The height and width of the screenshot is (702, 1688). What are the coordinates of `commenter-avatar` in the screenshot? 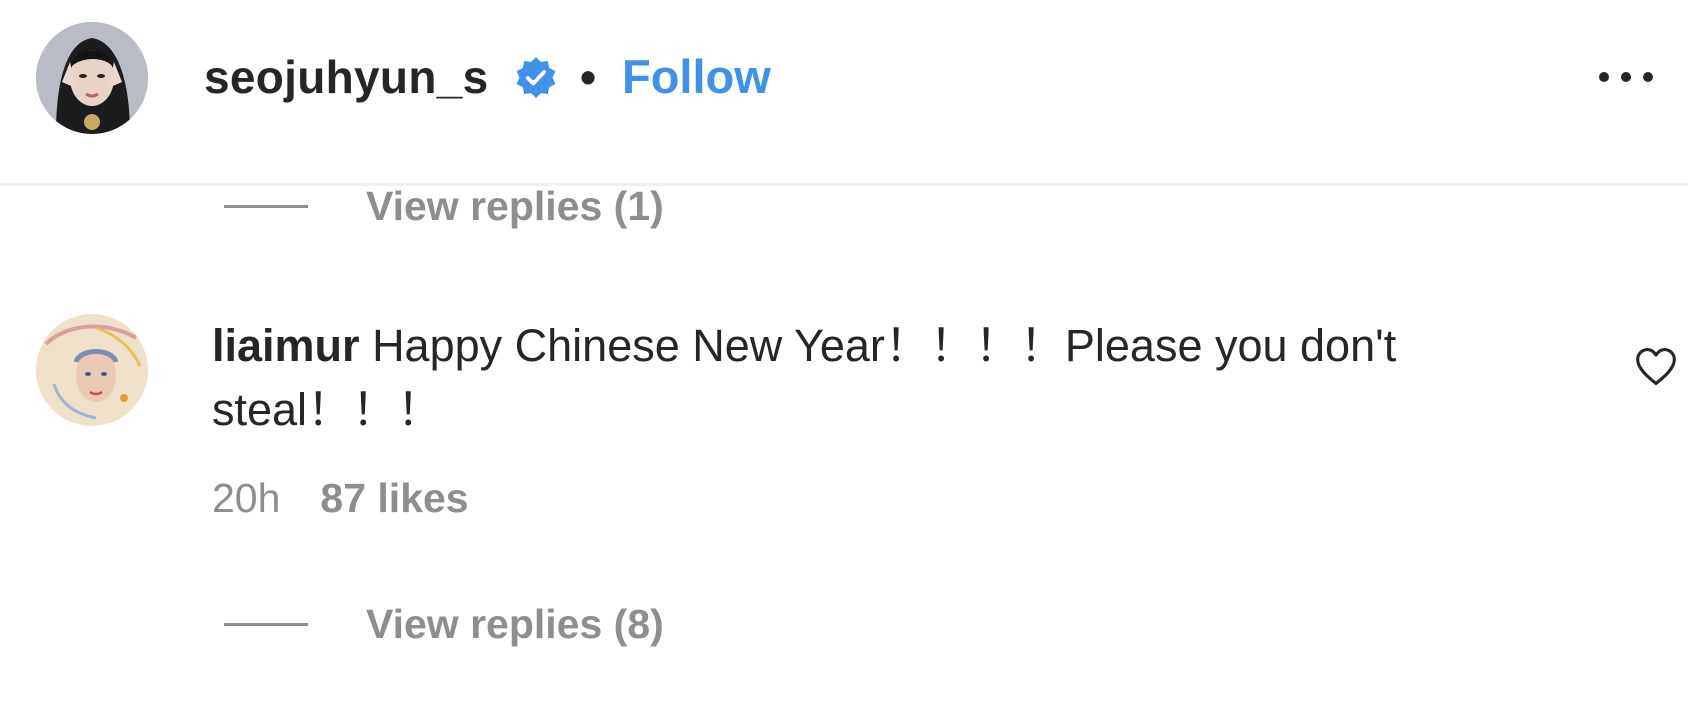 It's located at (92, 370).